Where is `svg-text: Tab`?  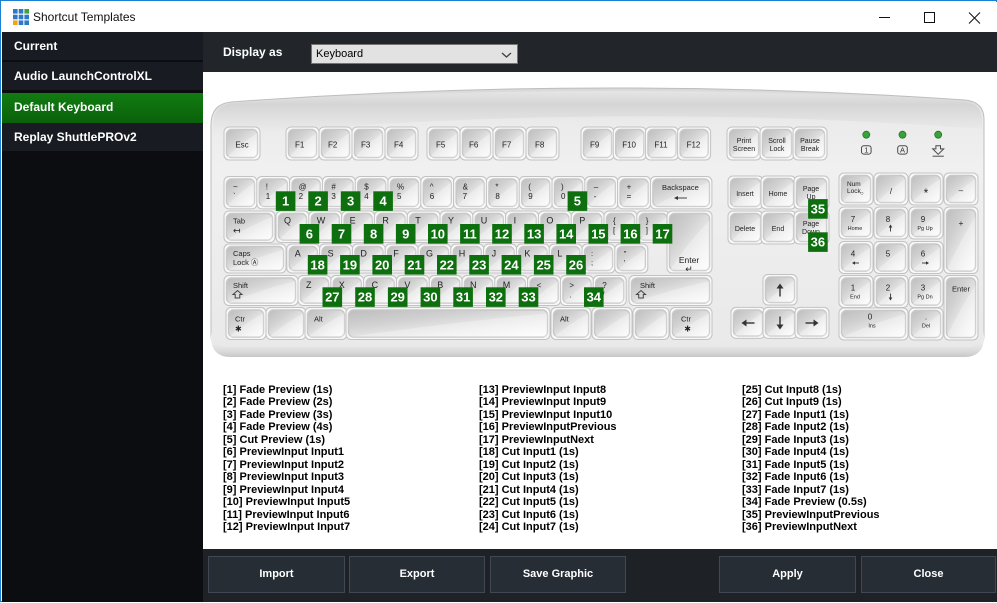
svg-text: Tab is located at coordinates (239, 221).